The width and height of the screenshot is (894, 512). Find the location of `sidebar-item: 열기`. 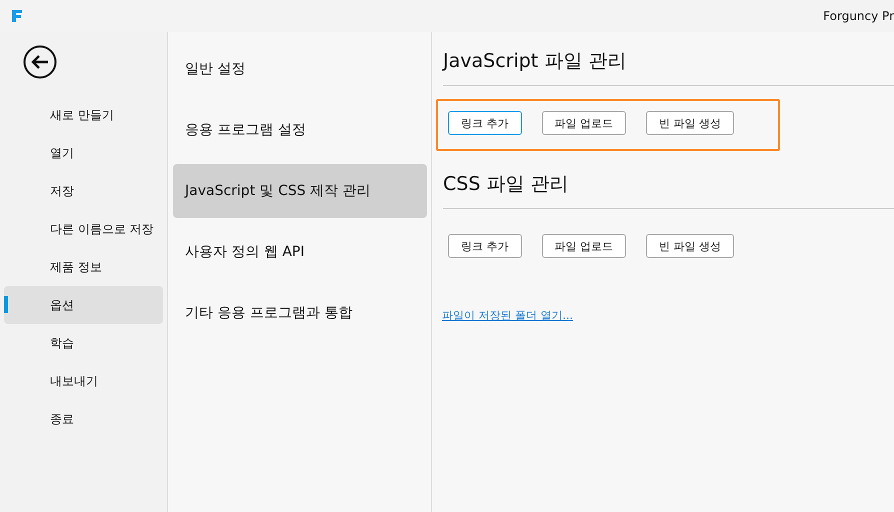

sidebar-item: 열기 is located at coordinates (83, 153).